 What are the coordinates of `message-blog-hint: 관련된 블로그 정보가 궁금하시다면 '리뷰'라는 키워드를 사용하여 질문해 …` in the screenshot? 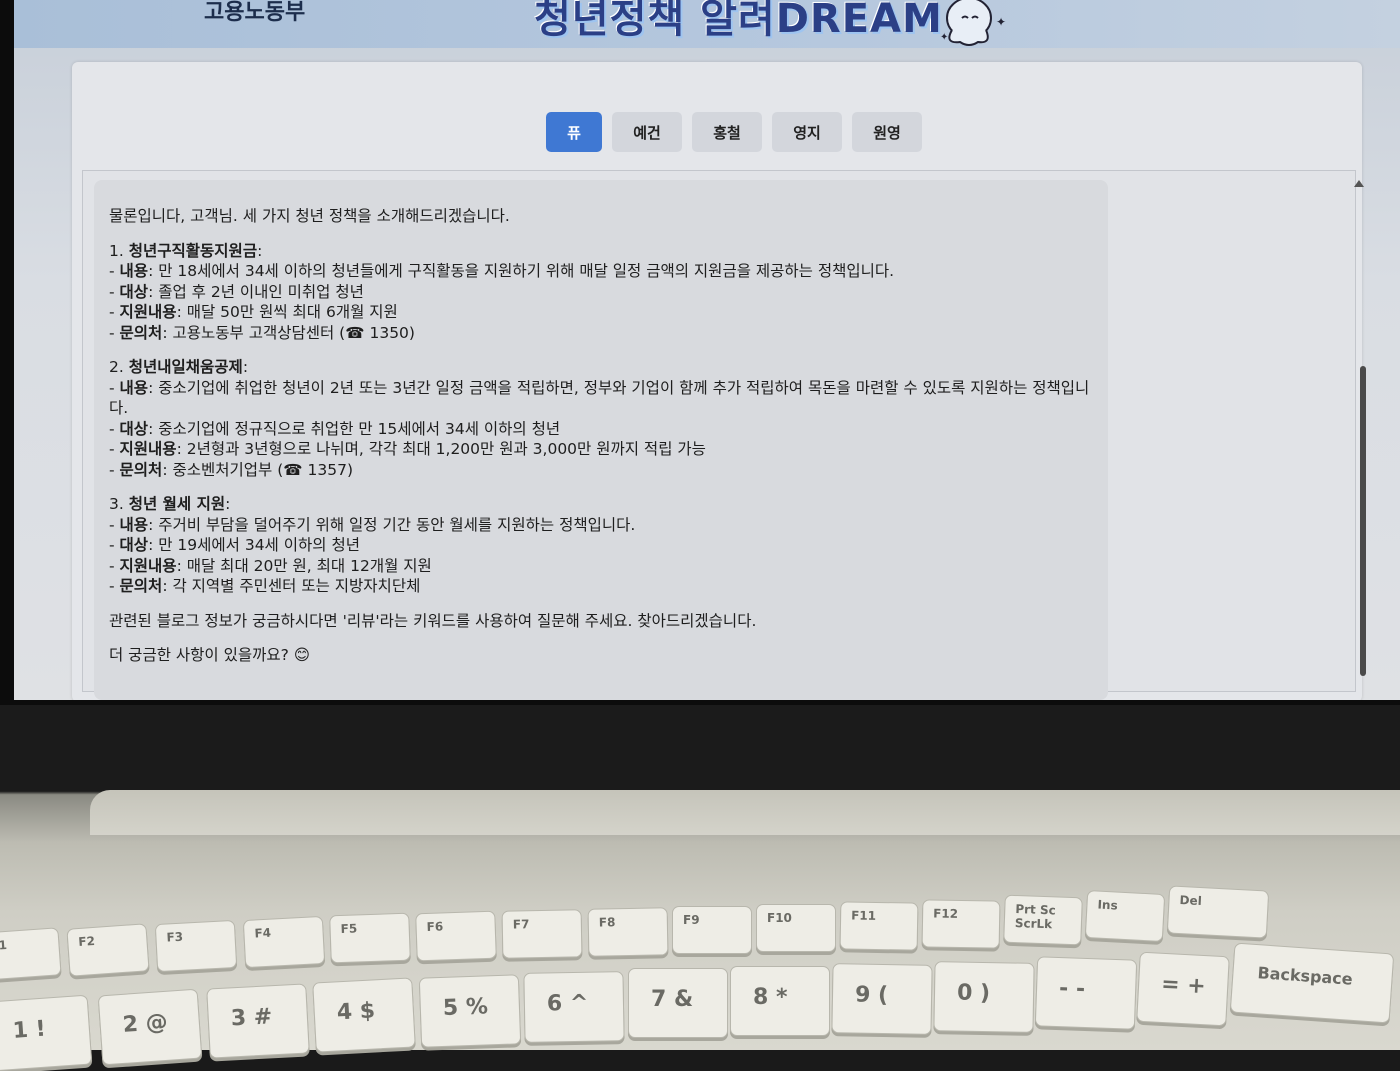 It's located at (433, 620).